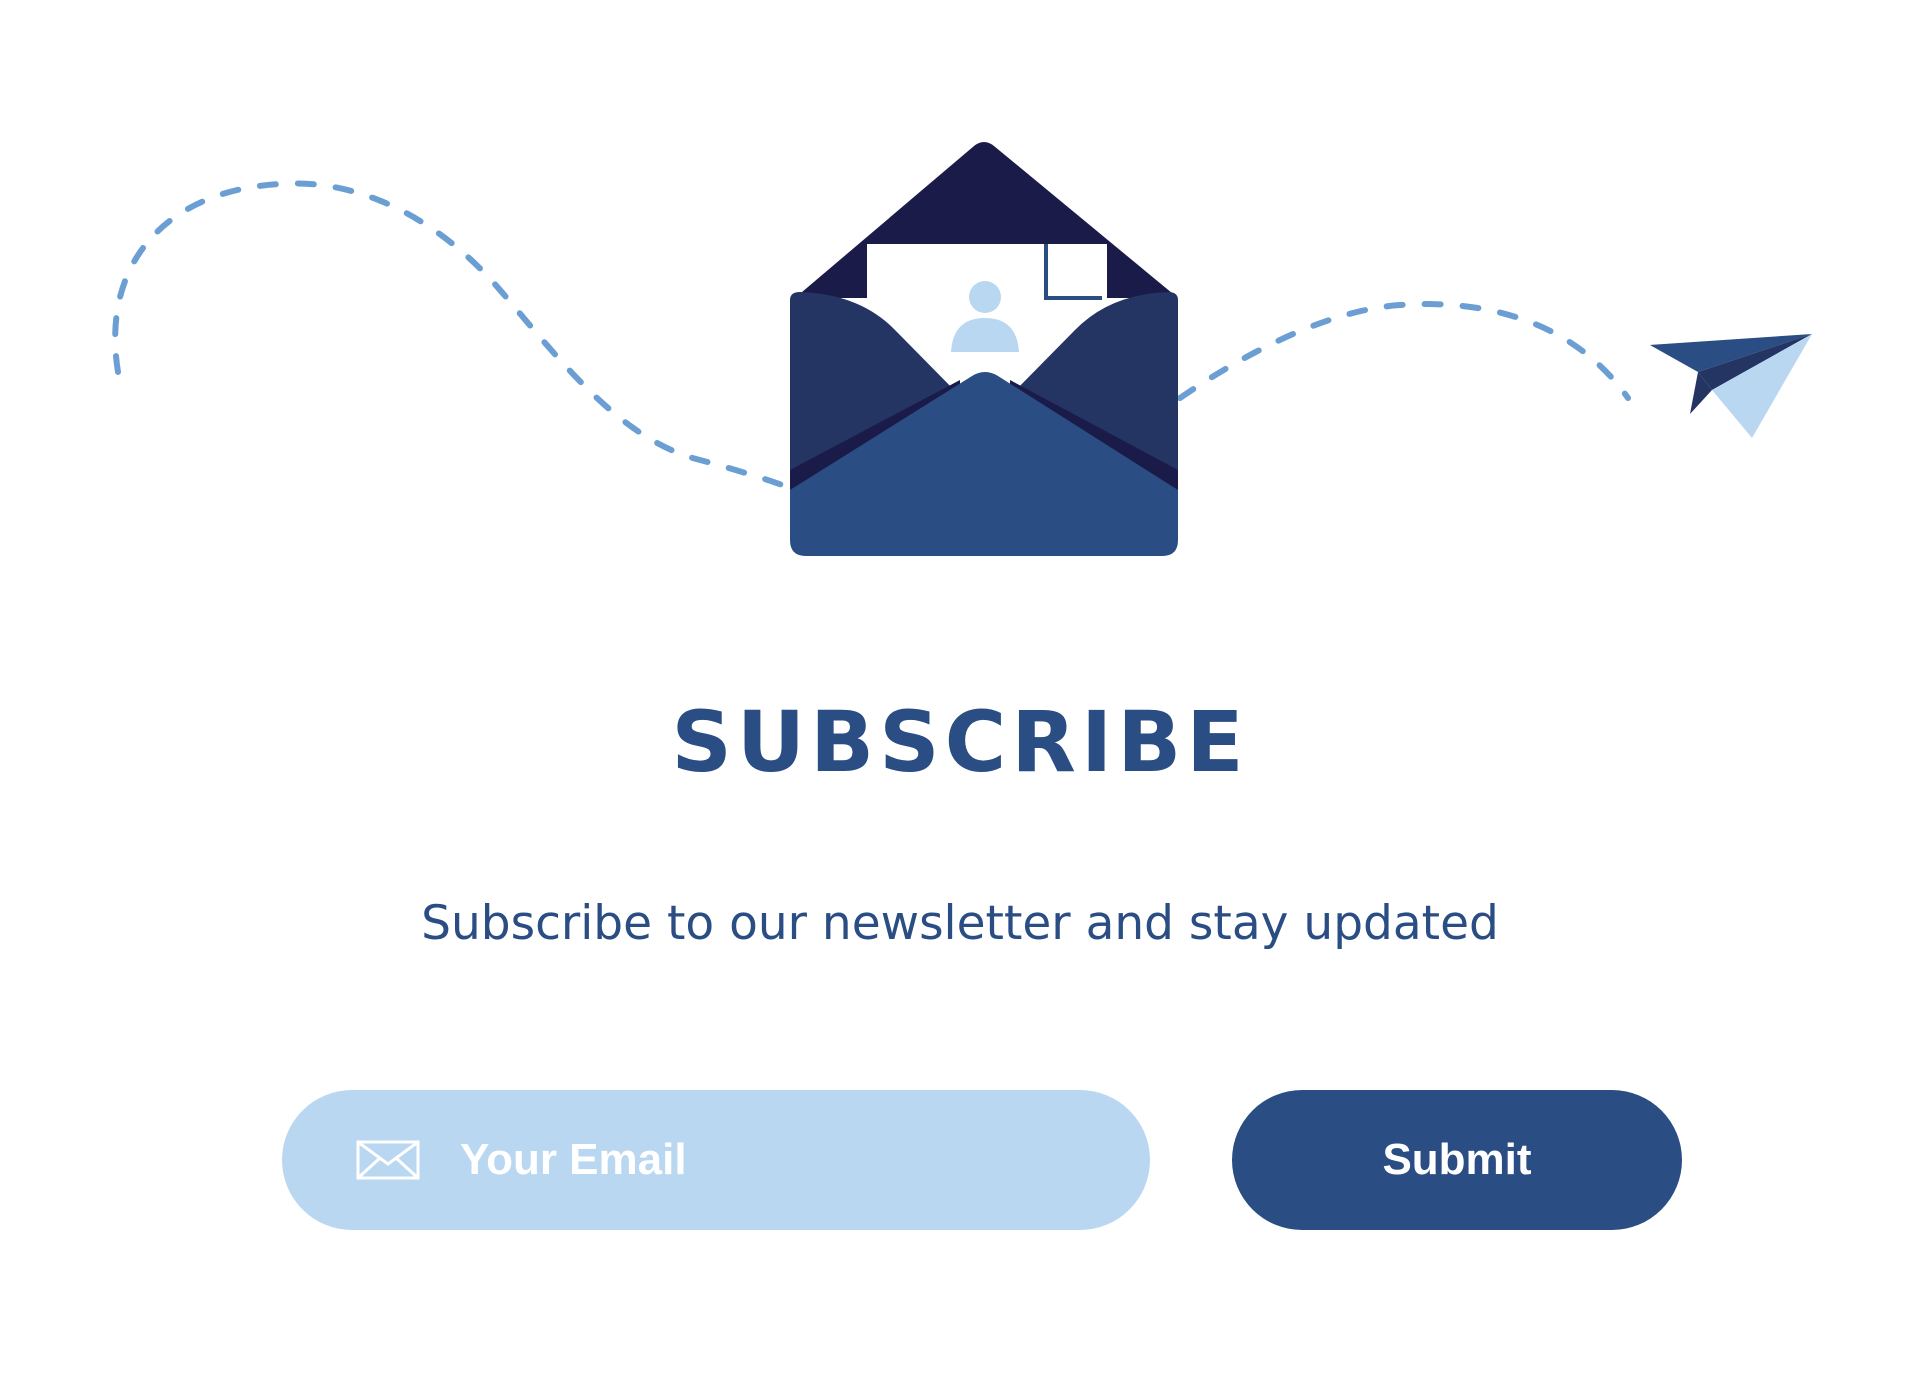 This screenshot has height=1396, width=1920. What do you see at coordinates (452, 335) in the screenshot?
I see `dashed-flight-path-left` at bounding box center [452, 335].